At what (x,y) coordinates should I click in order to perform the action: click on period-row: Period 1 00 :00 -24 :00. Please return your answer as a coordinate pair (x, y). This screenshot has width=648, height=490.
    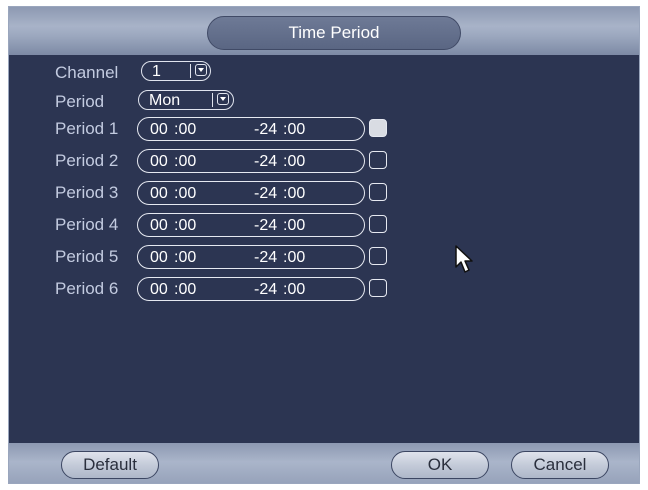
    Looking at the image, I should click on (324, 129).